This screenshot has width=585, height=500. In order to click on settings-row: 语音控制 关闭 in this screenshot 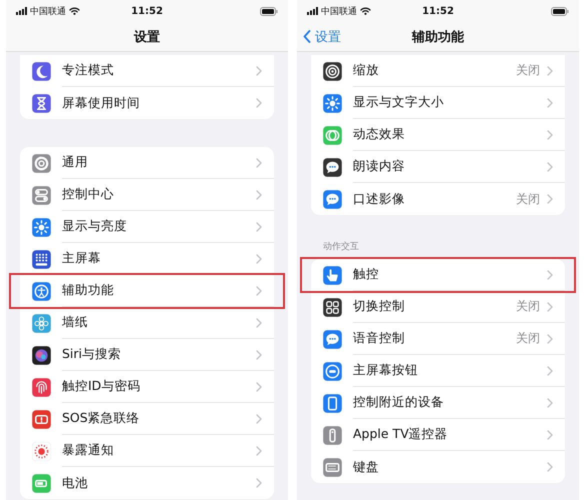, I will do `click(438, 339)`.